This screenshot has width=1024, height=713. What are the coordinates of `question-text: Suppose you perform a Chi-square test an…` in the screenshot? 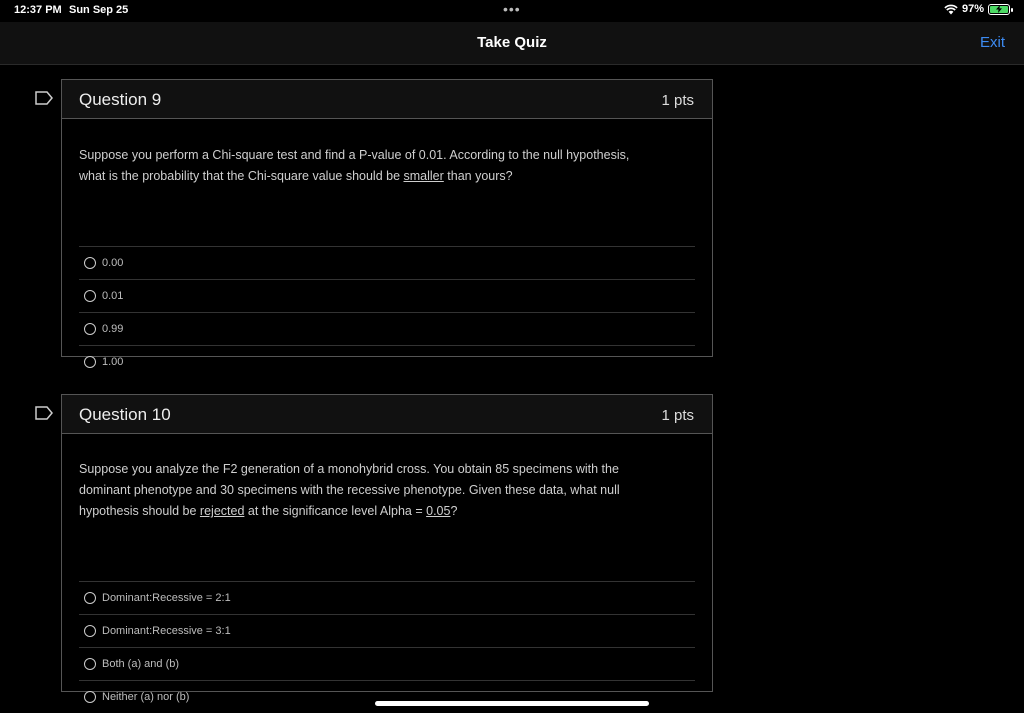 It's located at (387, 182).